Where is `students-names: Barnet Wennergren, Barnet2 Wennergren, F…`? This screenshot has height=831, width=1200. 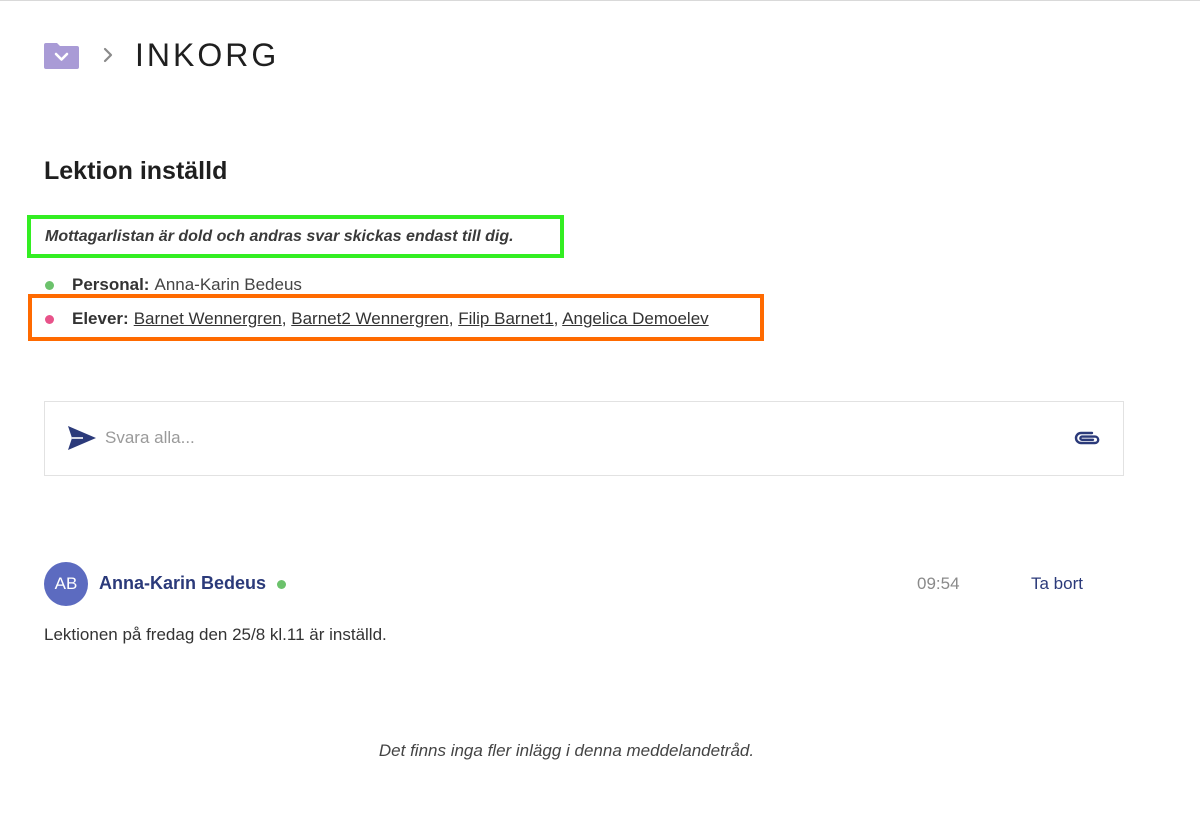
students-names: Barnet Wennergren, Barnet2 Wennergren, F… is located at coordinates (421, 319).